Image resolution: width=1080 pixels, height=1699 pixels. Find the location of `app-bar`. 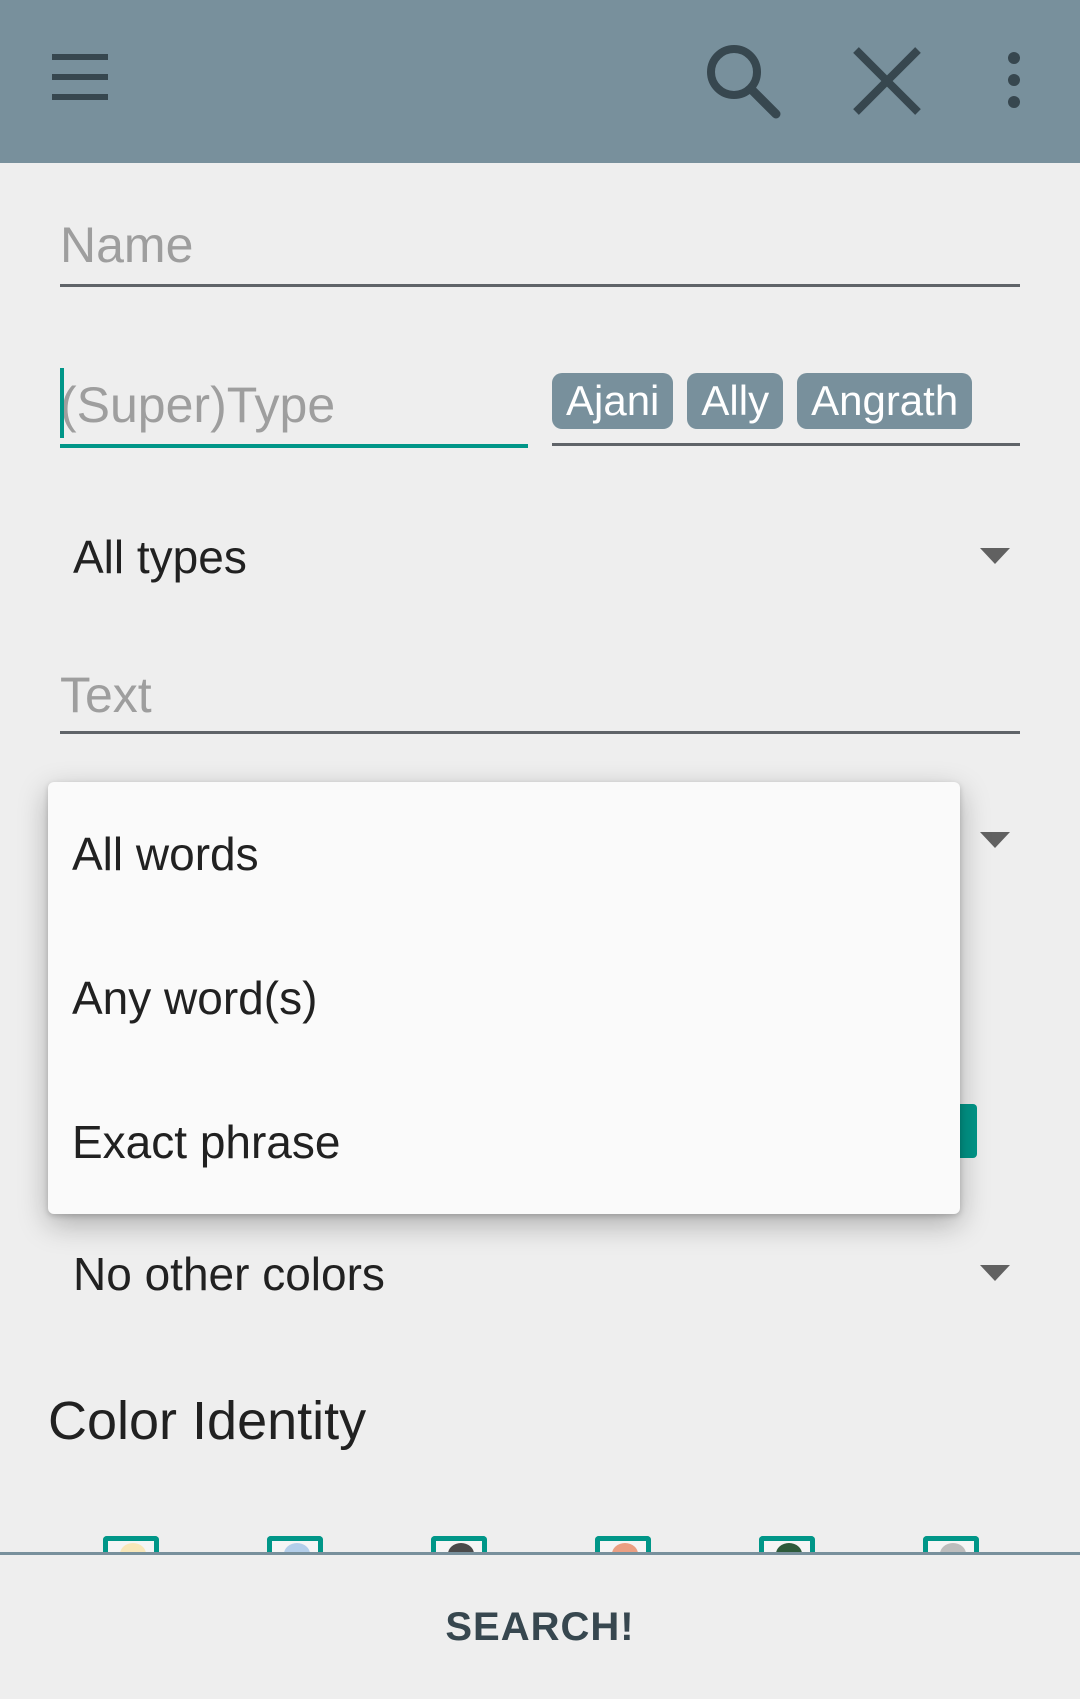

app-bar is located at coordinates (540, 81).